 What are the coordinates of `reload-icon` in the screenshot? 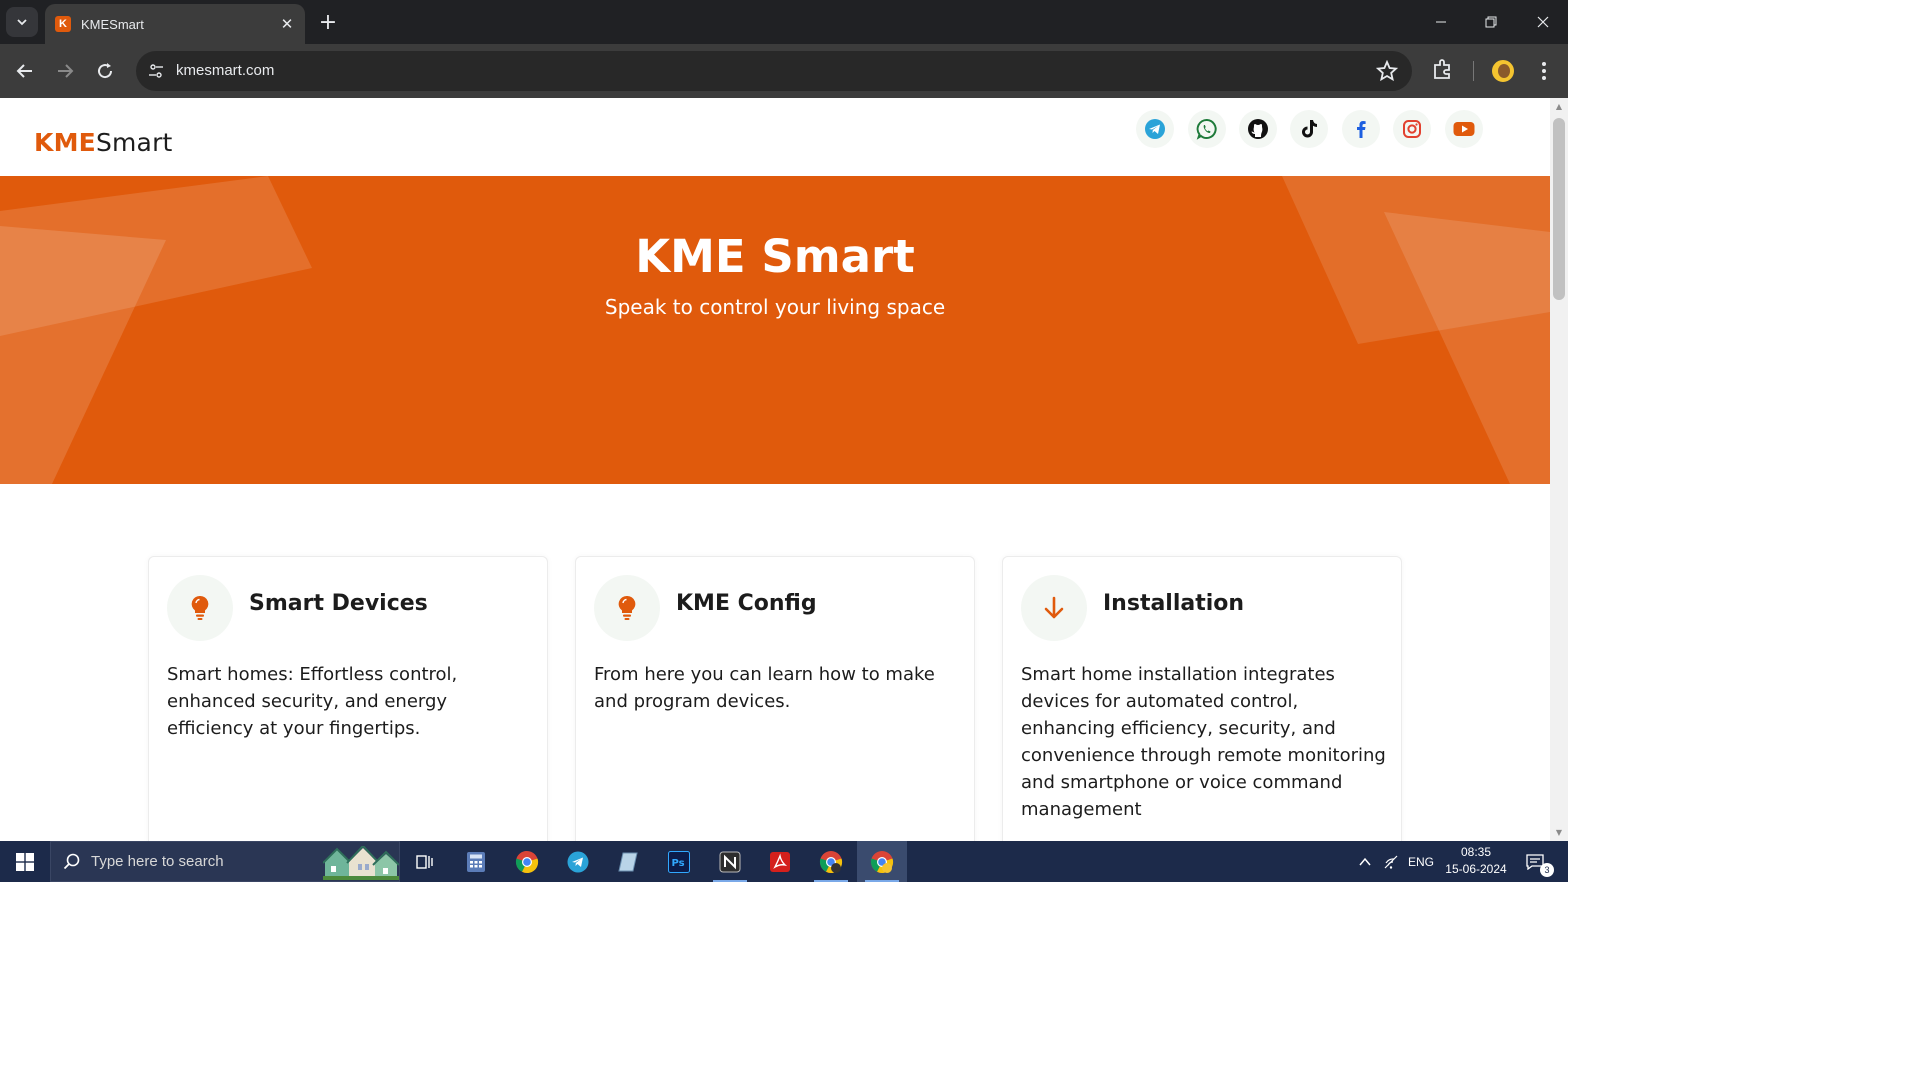 It's located at (105, 71).